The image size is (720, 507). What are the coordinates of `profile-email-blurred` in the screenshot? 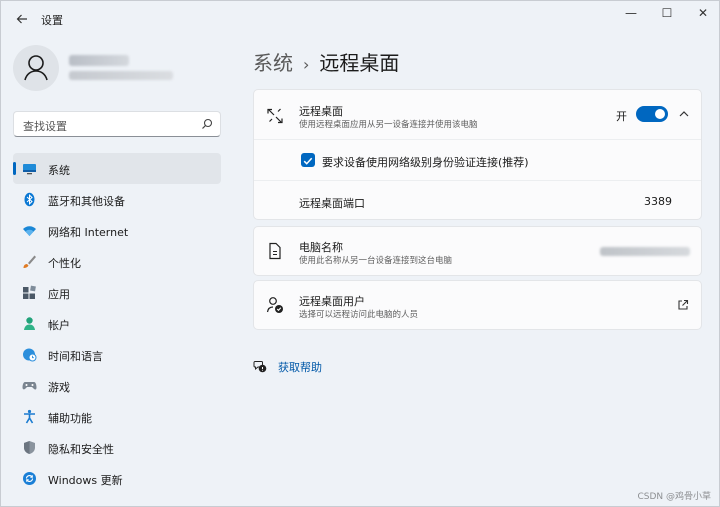 It's located at (121, 75).